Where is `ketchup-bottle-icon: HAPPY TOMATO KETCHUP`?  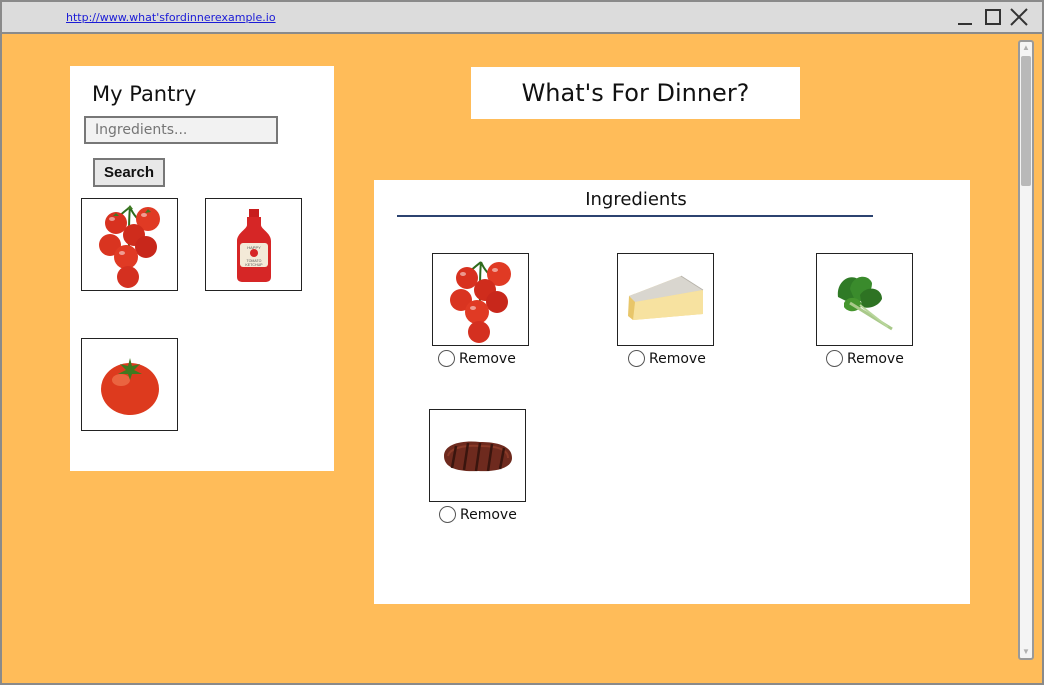
ketchup-bottle-icon: HAPPY TOMATO KETCHUP is located at coordinates (253, 245).